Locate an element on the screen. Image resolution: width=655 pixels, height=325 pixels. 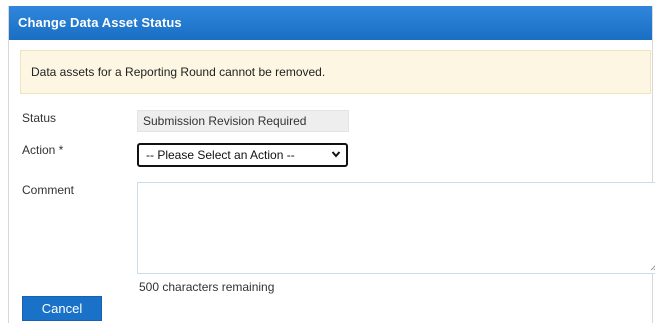
chars-remaining: 500 characters remaining is located at coordinates (207, 287).